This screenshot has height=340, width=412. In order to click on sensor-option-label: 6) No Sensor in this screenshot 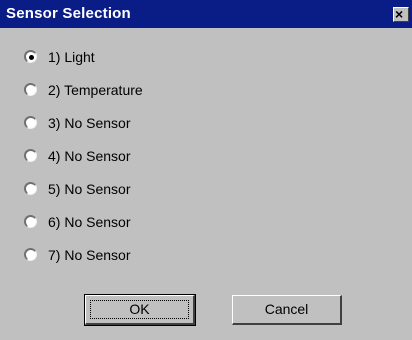, I will do `click(89, 222)`.